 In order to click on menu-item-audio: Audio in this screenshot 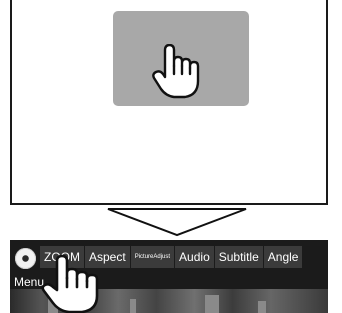, I will do `click(195, 257)`.